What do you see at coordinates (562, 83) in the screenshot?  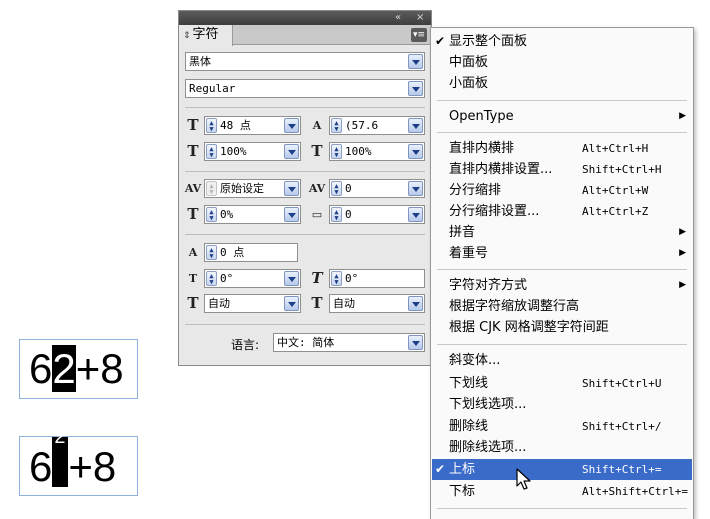 I see `menu-item-small-panel: 小面板` at bounding box center [562, 83].